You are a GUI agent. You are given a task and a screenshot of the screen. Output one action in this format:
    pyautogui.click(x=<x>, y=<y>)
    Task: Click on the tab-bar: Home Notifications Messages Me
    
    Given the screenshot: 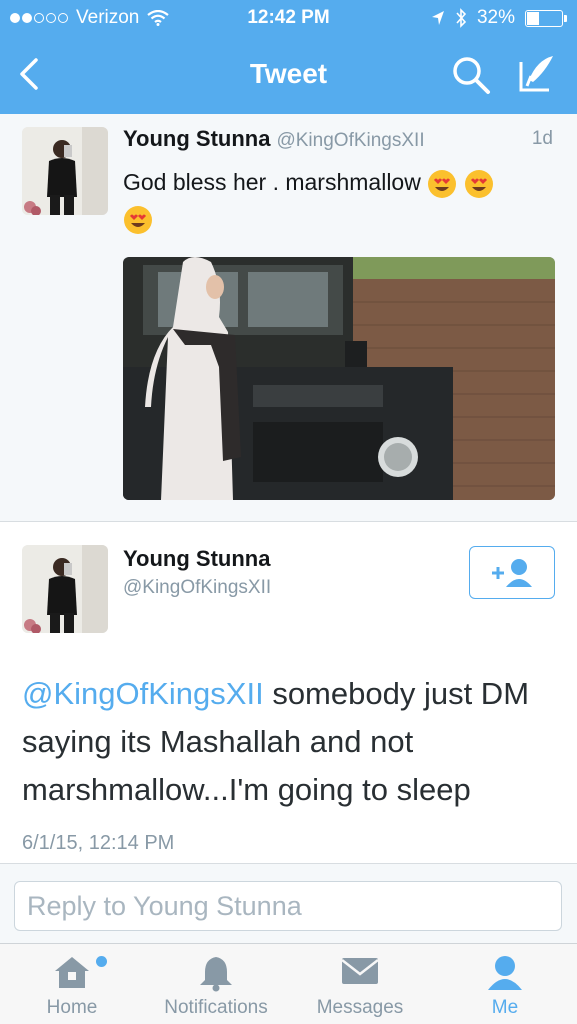 What is the action you would take?
    pyautogui.click(x=288, y=983)
    